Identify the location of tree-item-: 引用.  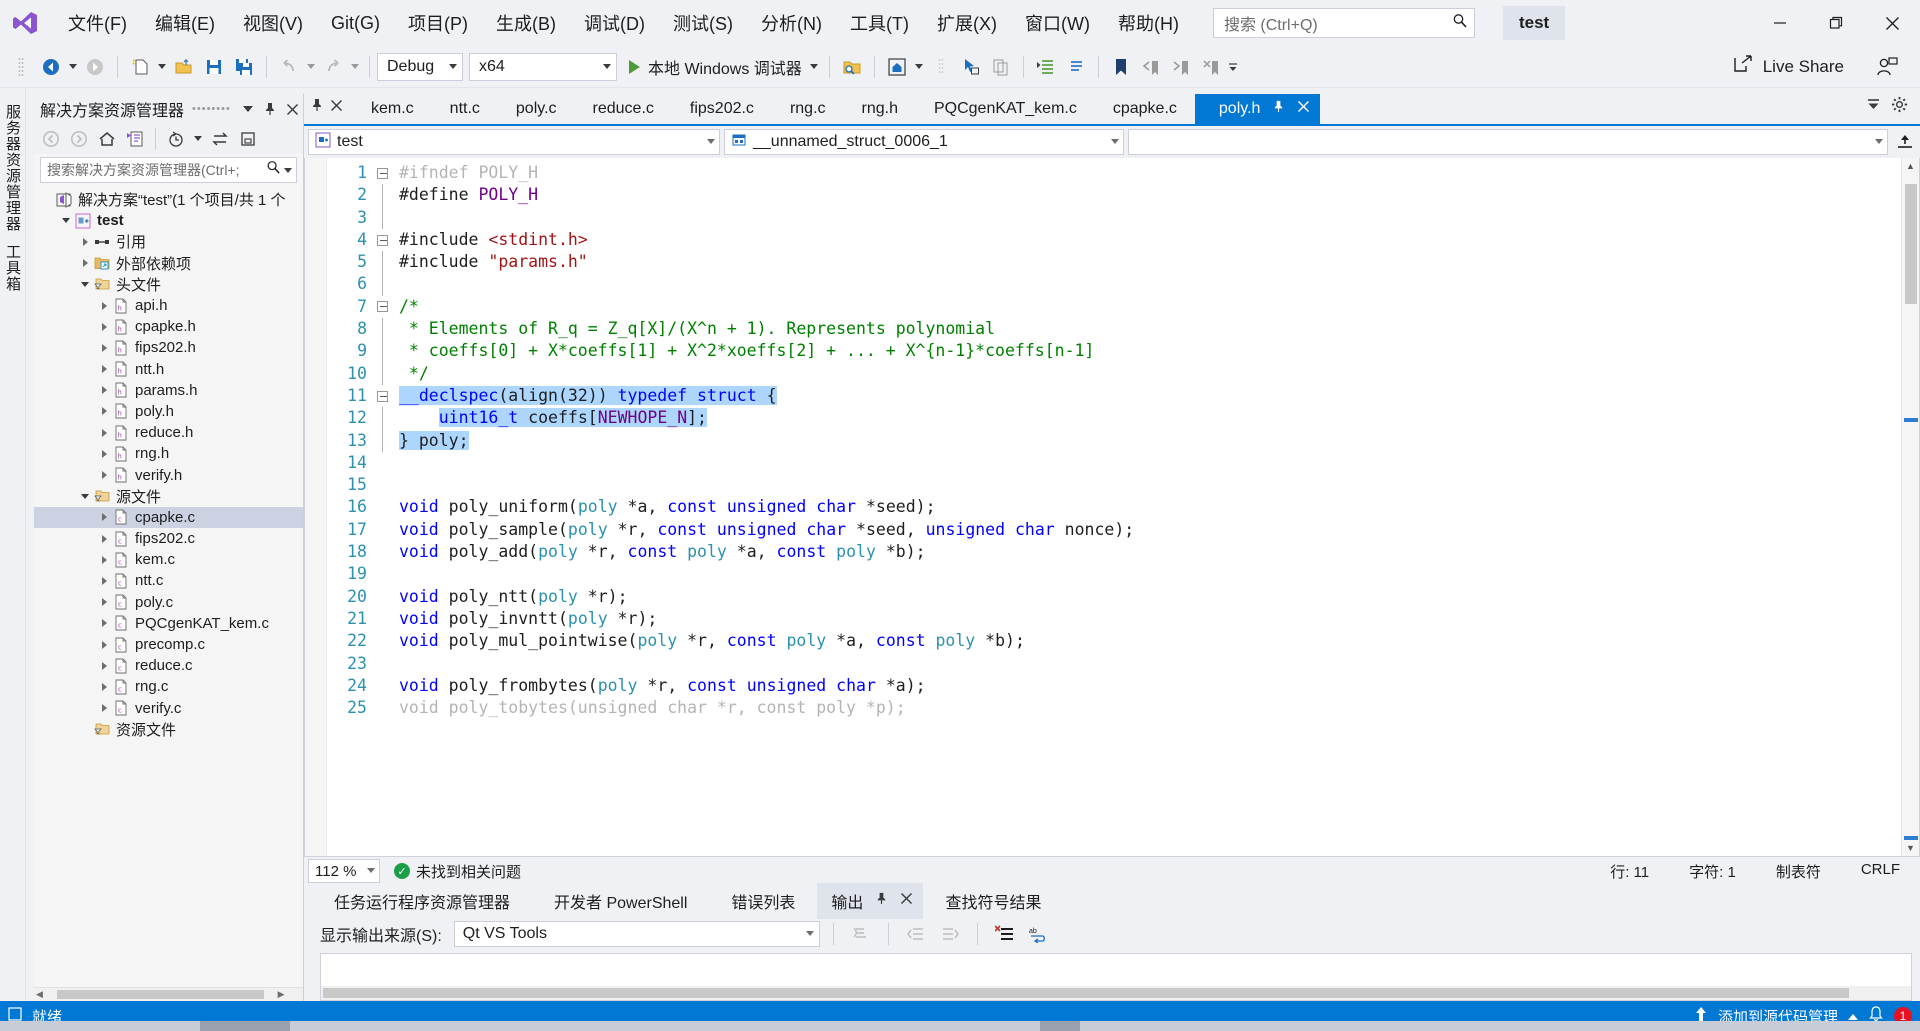
(168, 241).